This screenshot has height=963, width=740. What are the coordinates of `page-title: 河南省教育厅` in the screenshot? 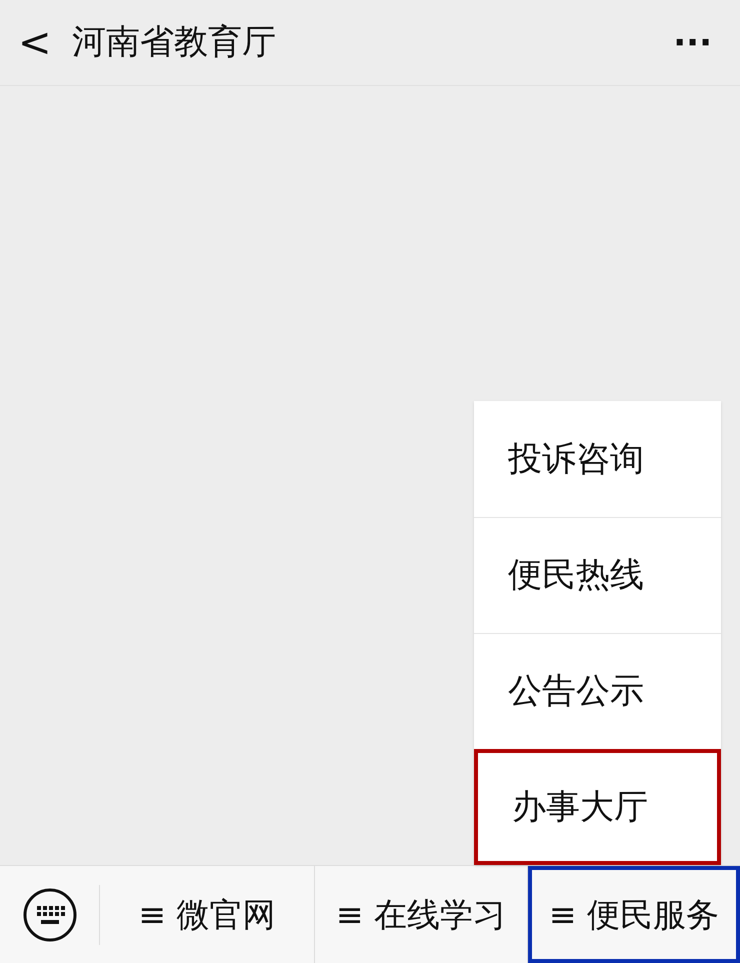 It's located at (174, 42).